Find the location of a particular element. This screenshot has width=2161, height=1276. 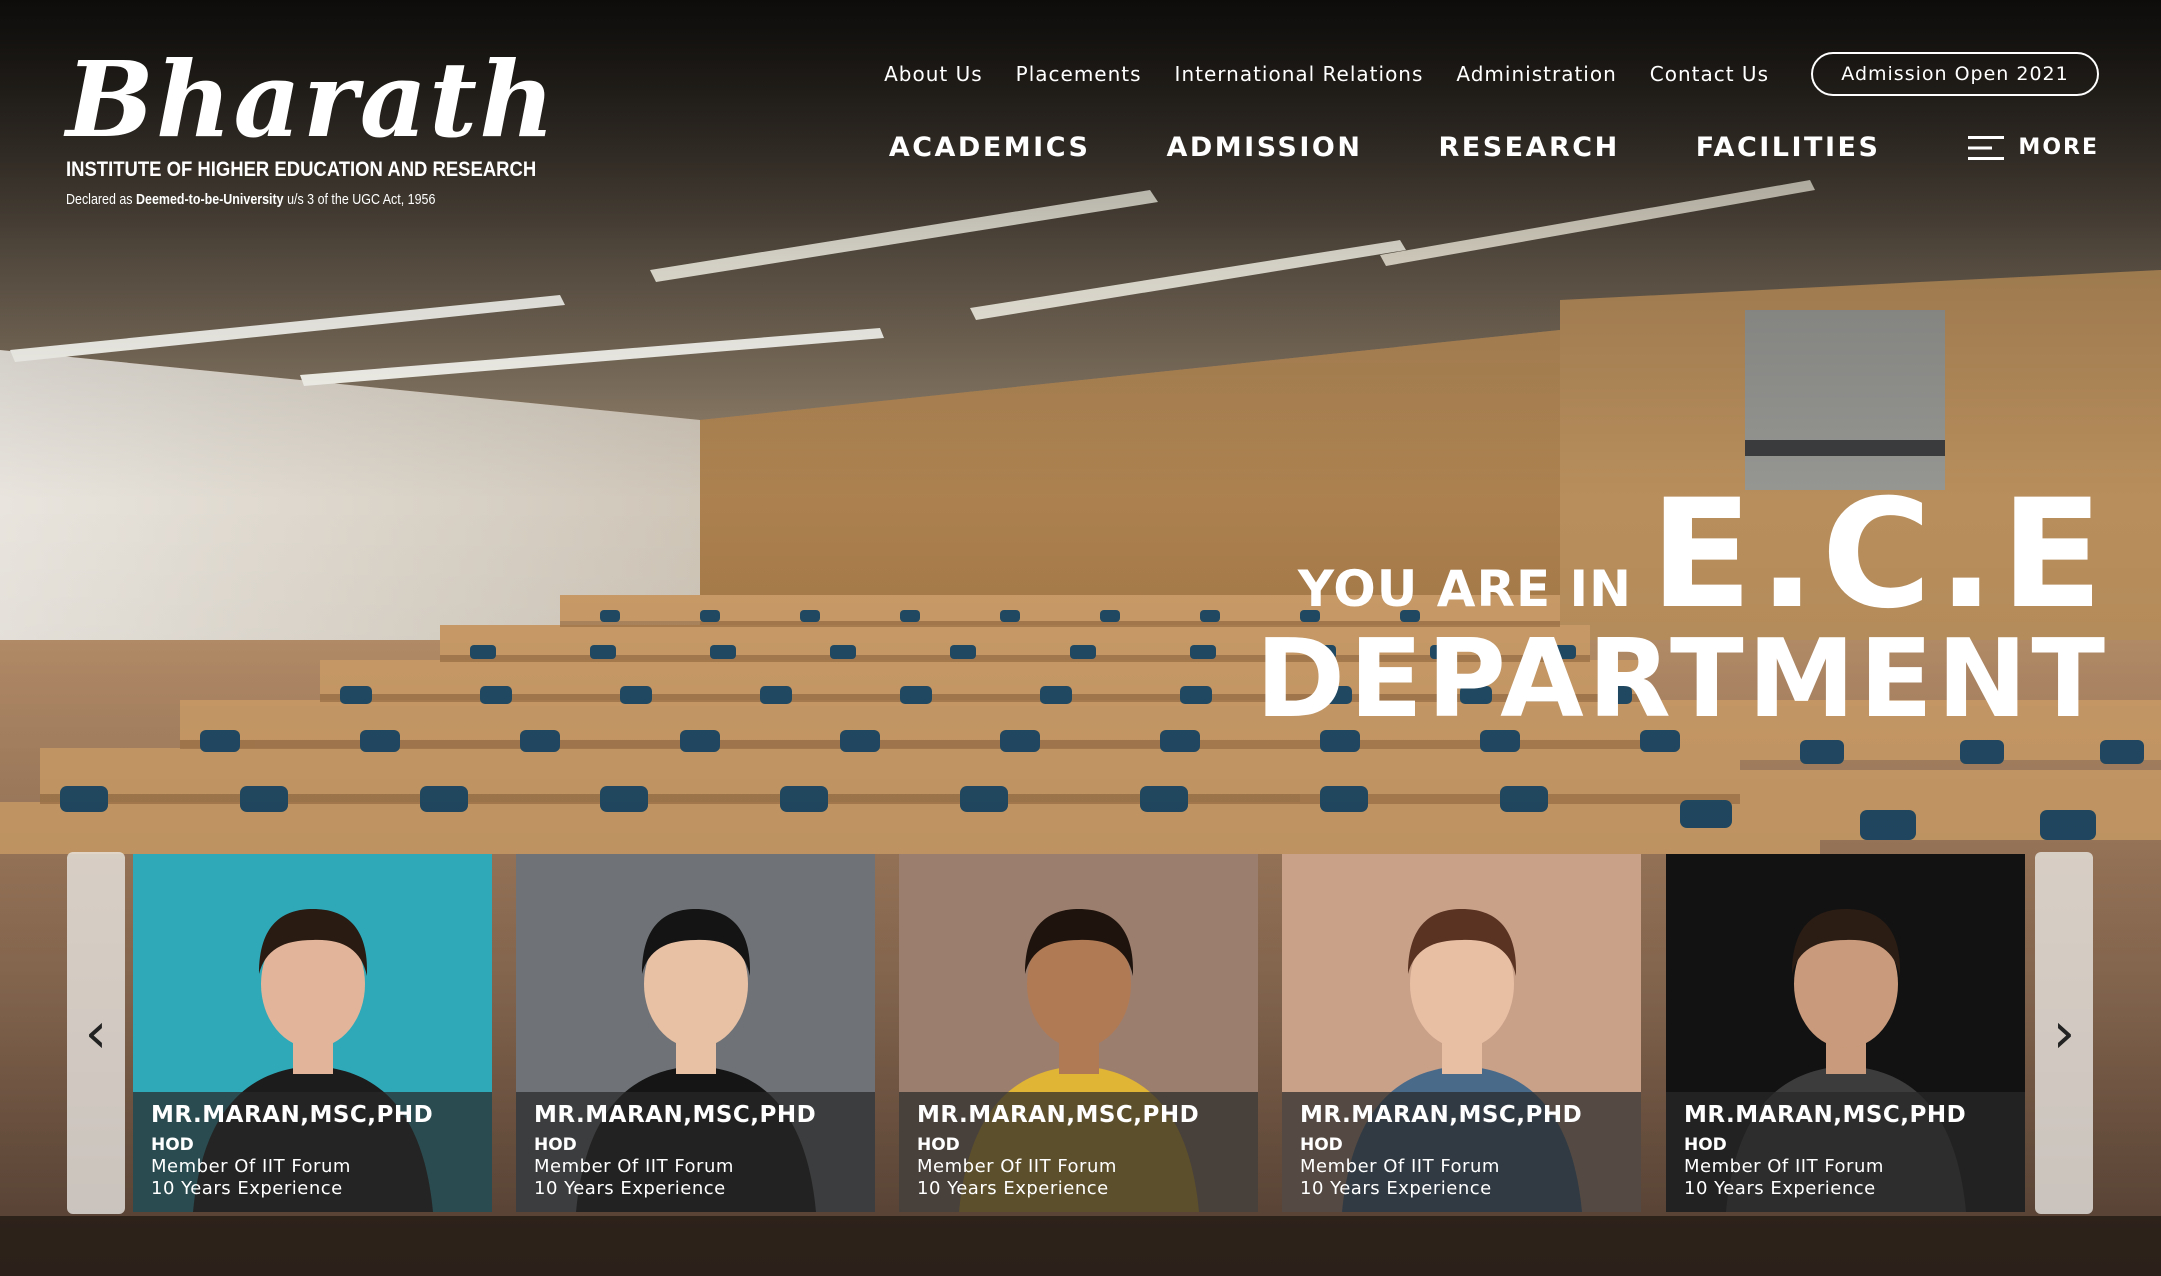

chevron-right-icon: › is located at coordinates (2064, 1033).